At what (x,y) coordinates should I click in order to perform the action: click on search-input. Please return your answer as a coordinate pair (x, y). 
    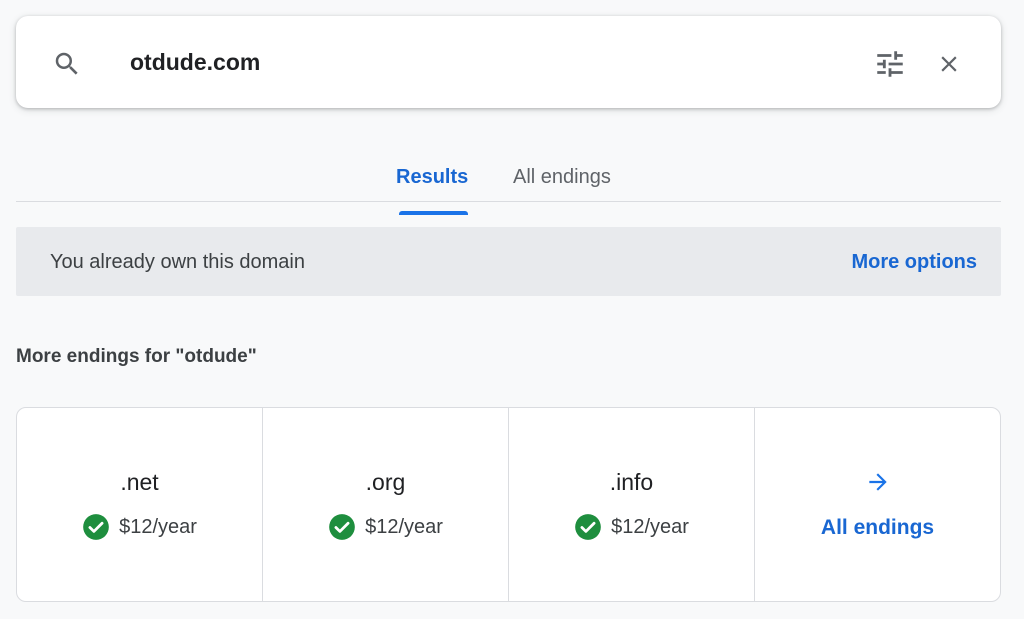
    Looking at the image, I should click on (410, 62).